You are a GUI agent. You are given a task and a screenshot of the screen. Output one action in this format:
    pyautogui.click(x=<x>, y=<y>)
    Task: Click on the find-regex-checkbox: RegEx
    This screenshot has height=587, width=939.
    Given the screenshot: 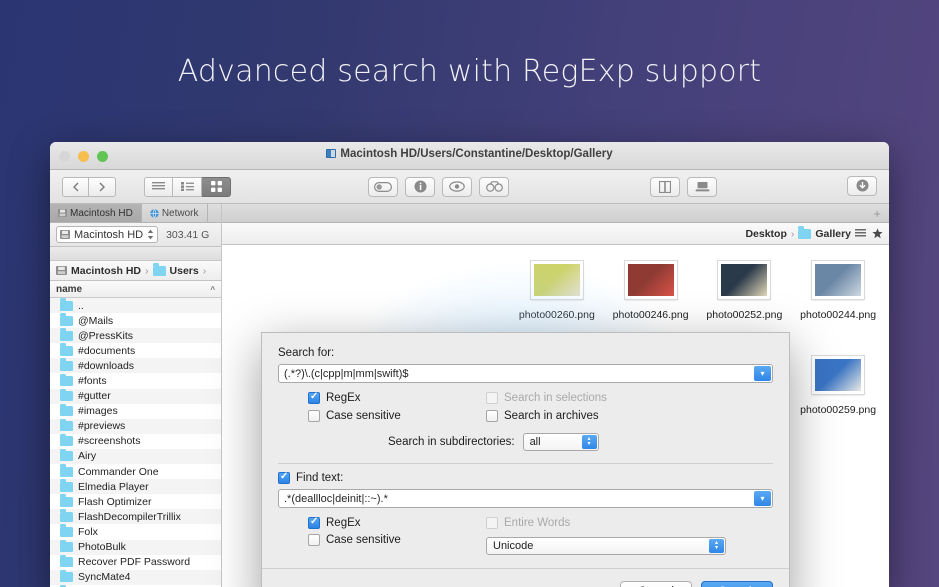 What is the action you would take?
    pyautogui.click(x=397, y=522)
    